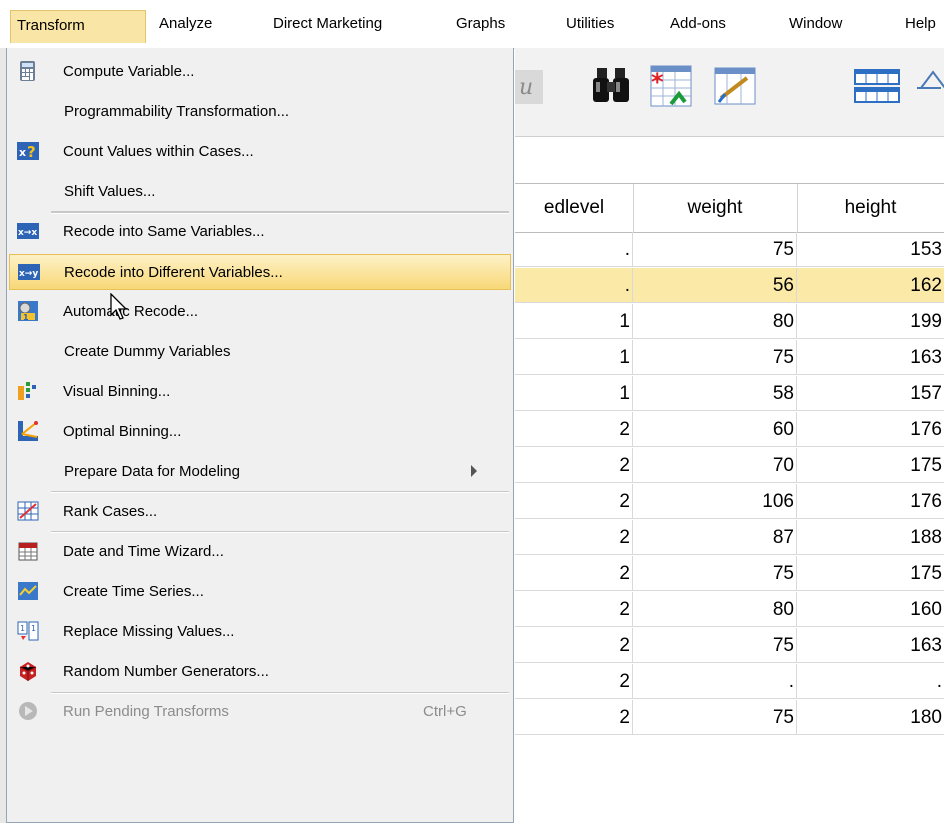 The image size is (944, 823). I want to click on menu-help: Help, so click(920, 25).